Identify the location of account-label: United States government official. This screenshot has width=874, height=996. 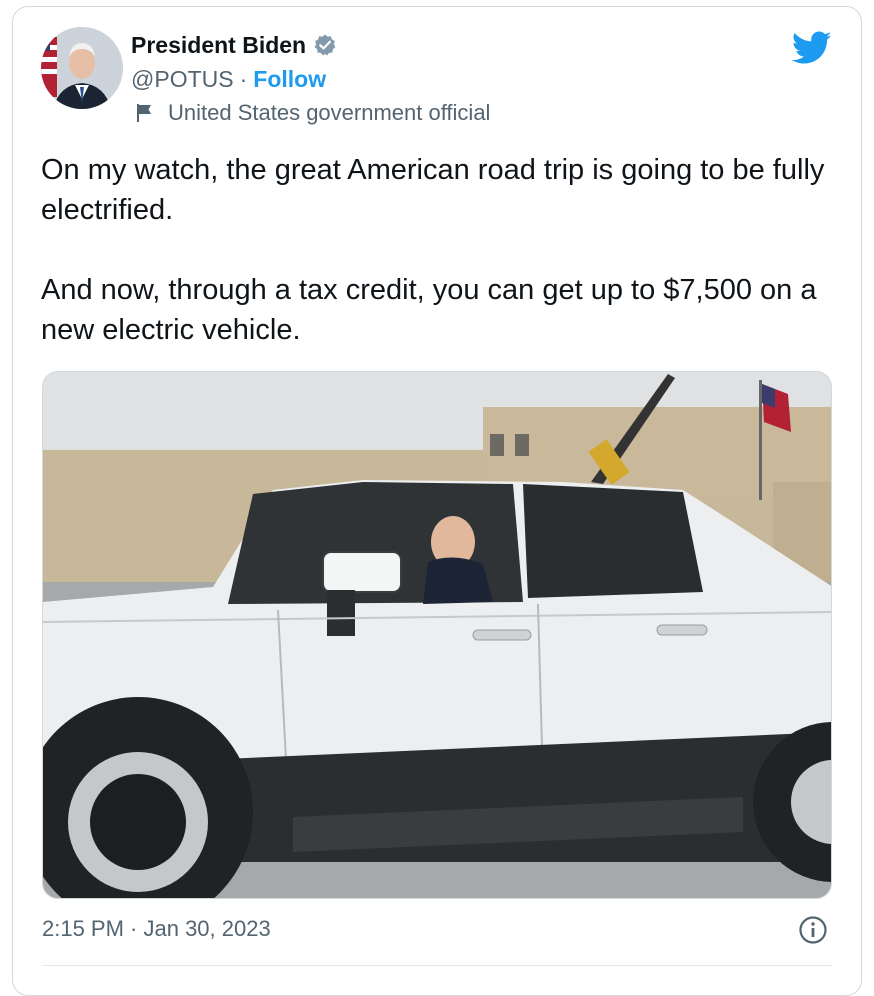
(329, 113).